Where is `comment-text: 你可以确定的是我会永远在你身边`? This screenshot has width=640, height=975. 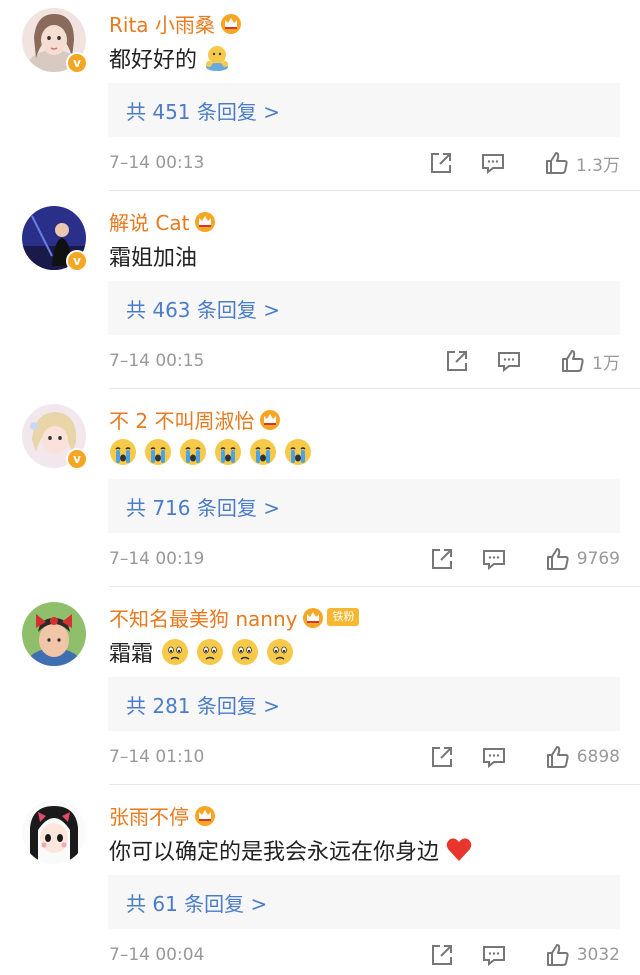
comment-text: 你可以确定的是我会永远在你身边 is located at coordinates (294, 850).